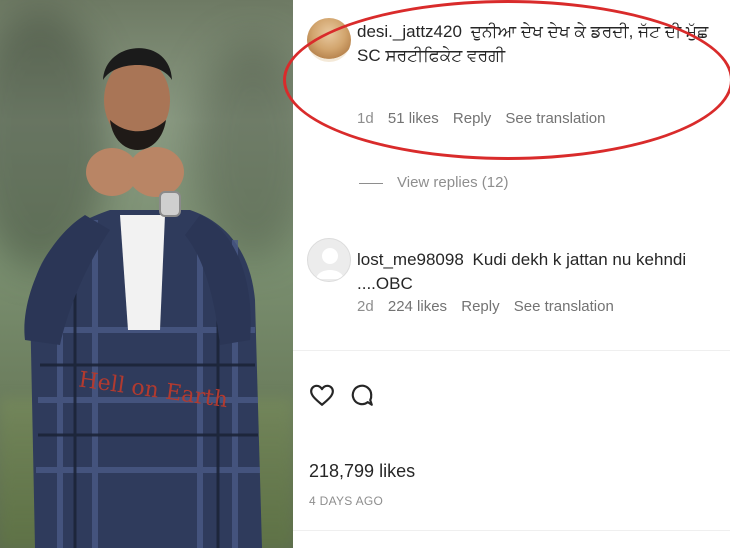 Image resolution: width=730 pixels, height=548 pixels. I want to click on view-replies-label: View replies (12), so click(453, 182).